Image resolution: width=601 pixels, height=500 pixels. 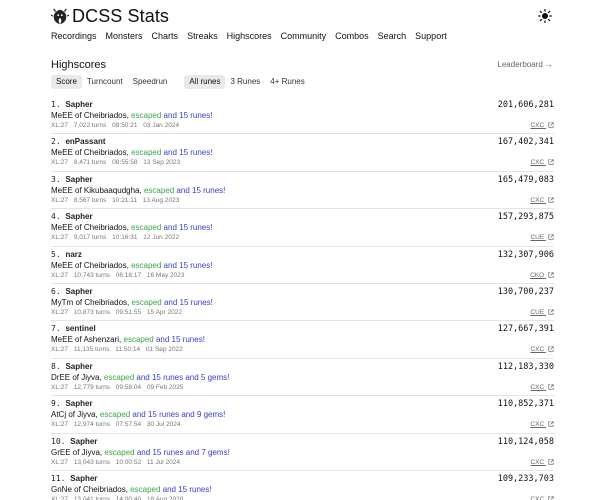 I want to click on player-name: sentinel, so click(x=80, y=328).